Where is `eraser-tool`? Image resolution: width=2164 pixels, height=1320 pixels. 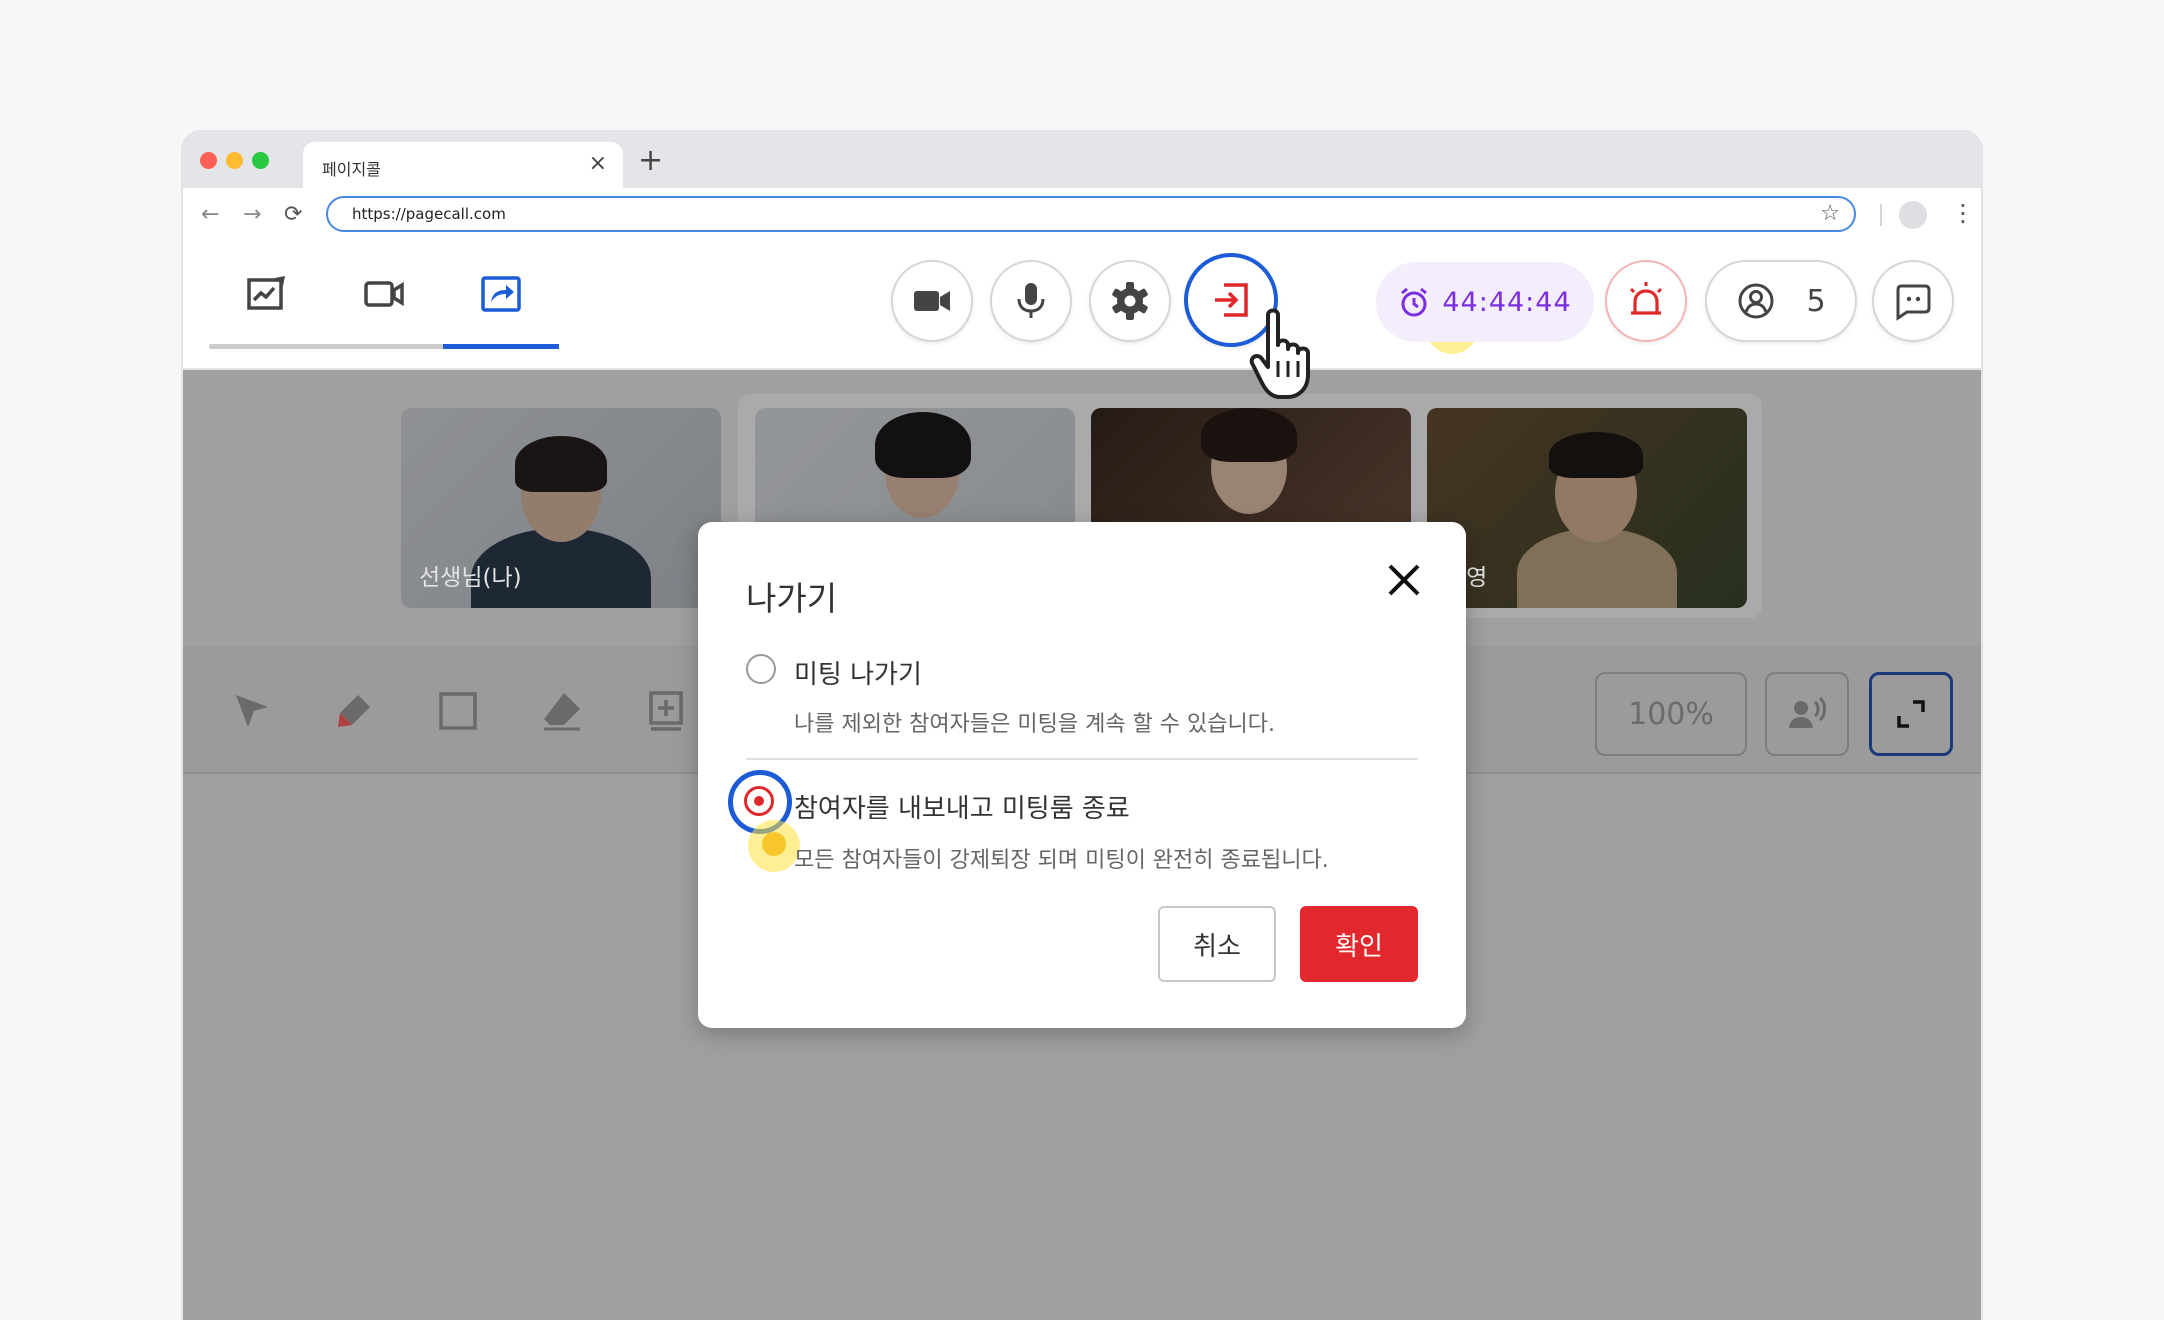 eraser-tool is located at coordinates (562, 711).